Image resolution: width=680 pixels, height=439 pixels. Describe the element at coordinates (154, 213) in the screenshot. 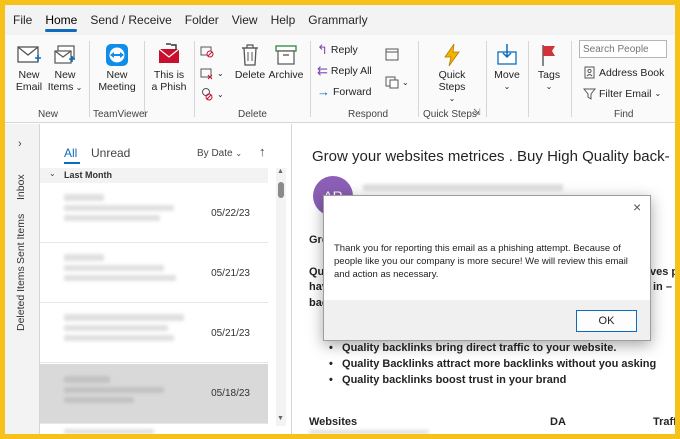

I see `list-item: 05/22/23` at that location.